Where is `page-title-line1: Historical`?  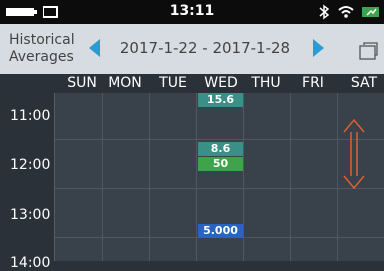 page-title-line1: Historical is located at coordinates (42, 40).